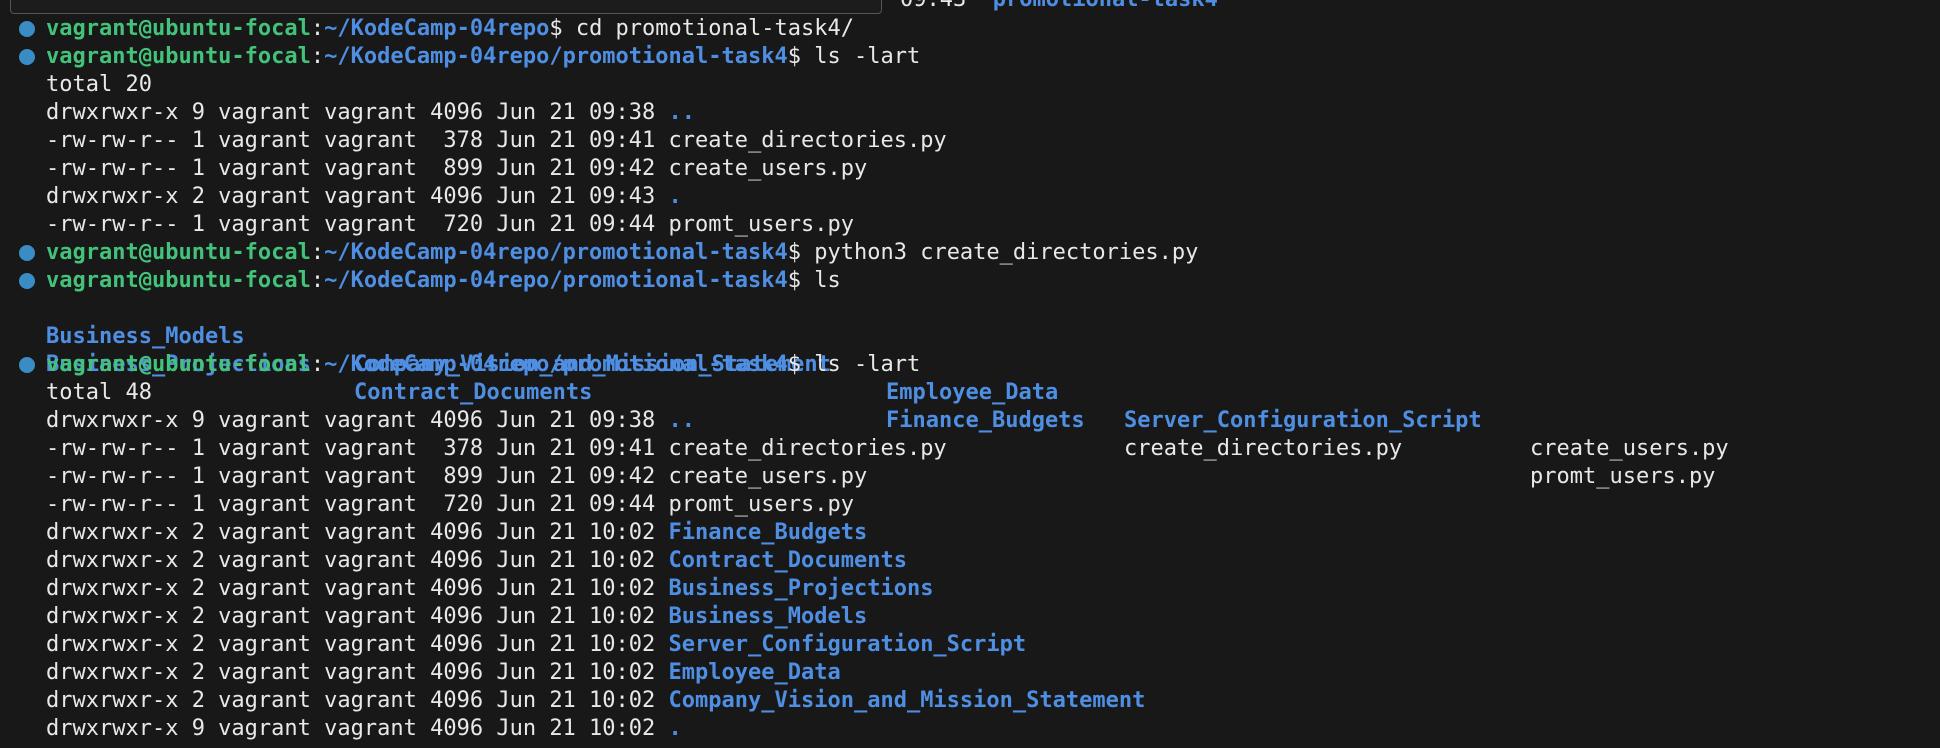 The width and height of the screenshot is (1940, 748). Describe the element at coordinates (1623, 476) in the screenshot. I see `ls-entry: promt_users.py` at that location.